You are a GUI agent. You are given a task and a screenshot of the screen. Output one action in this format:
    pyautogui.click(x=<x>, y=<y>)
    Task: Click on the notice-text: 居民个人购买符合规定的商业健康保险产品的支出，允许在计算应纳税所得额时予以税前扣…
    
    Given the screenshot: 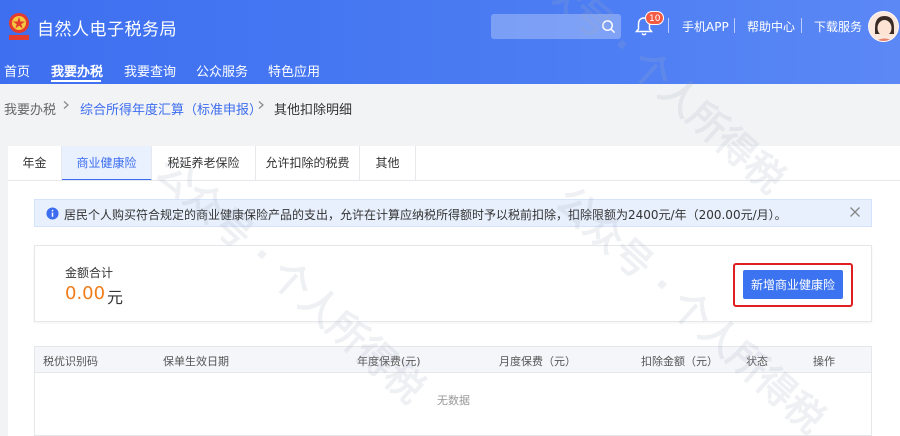 What is the action you would take?
    pyautogui.click(x=425, y=215)
    